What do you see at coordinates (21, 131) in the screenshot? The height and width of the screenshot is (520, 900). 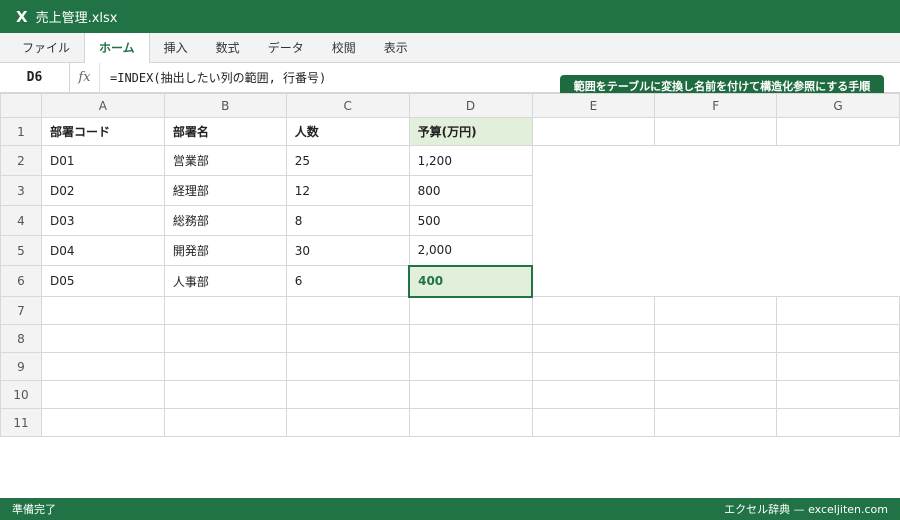 I see `row-header: 1` at bounding box center [21, 131].